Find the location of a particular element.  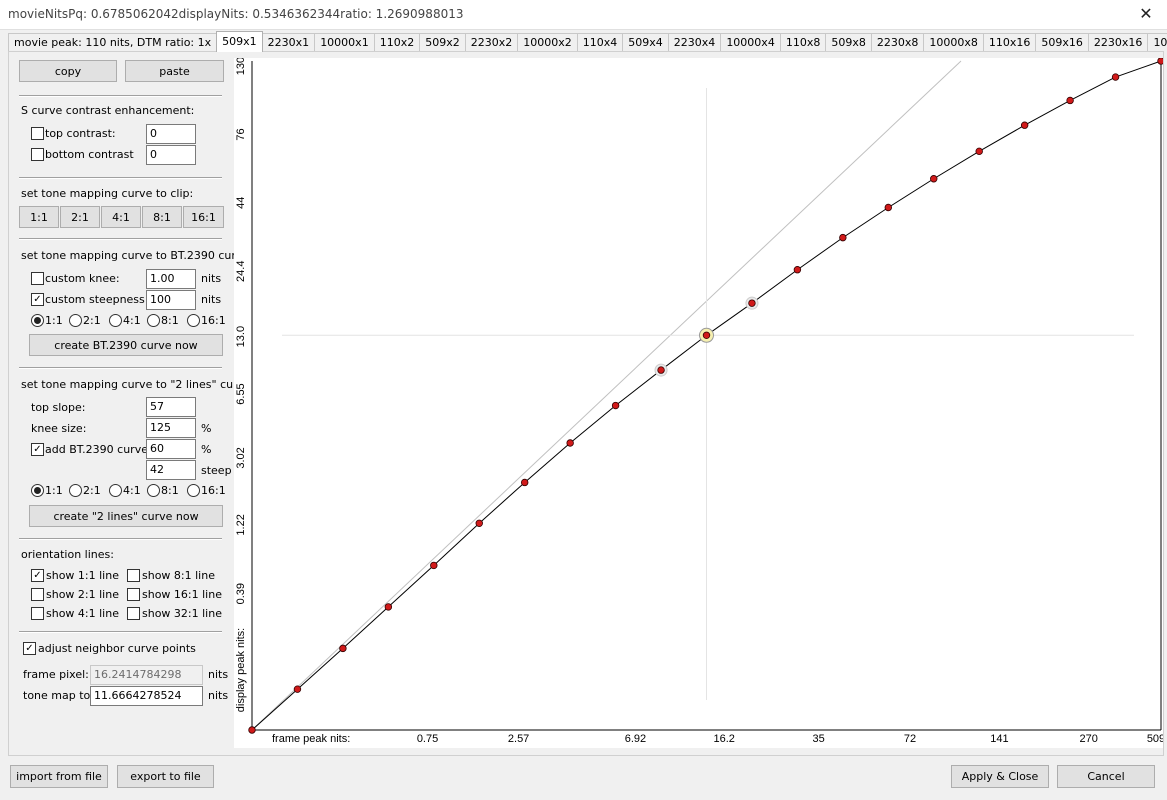

export-button: export to file is located at coordinates (165, 776).